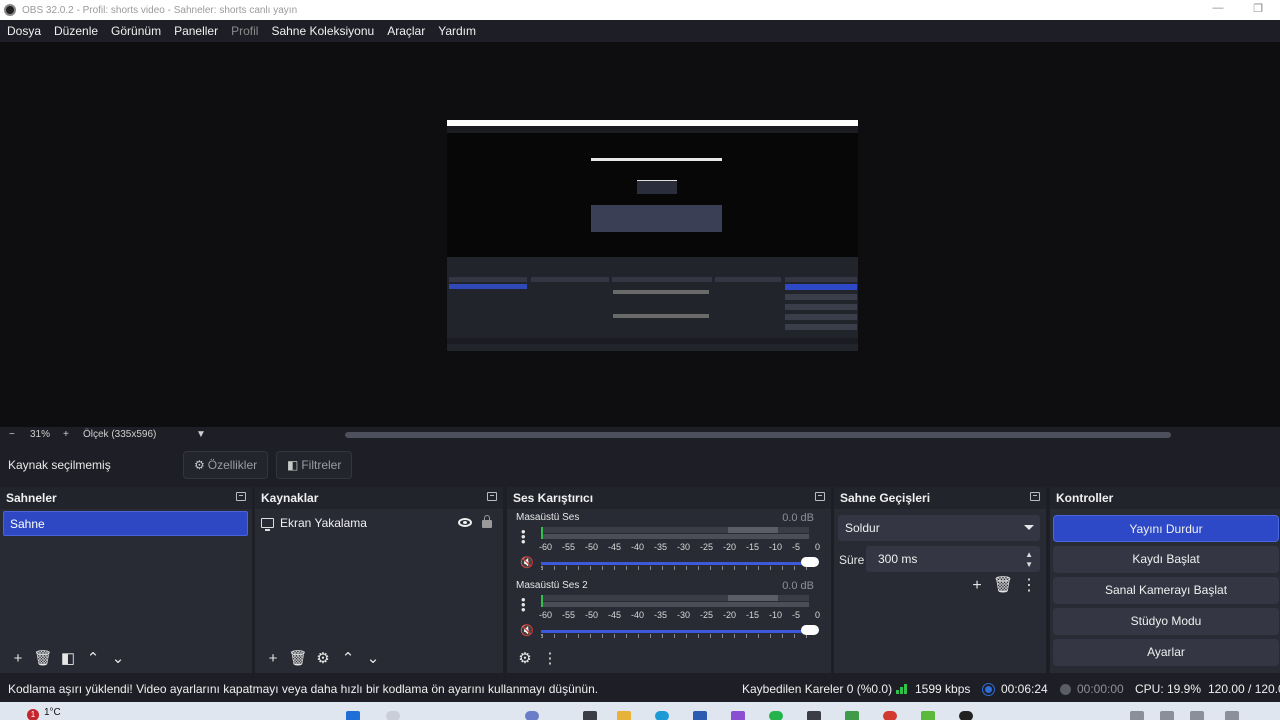 This screenshot has width=1280, height=720. I want to click on maximize-icon: ❐, so click(1258, 8).